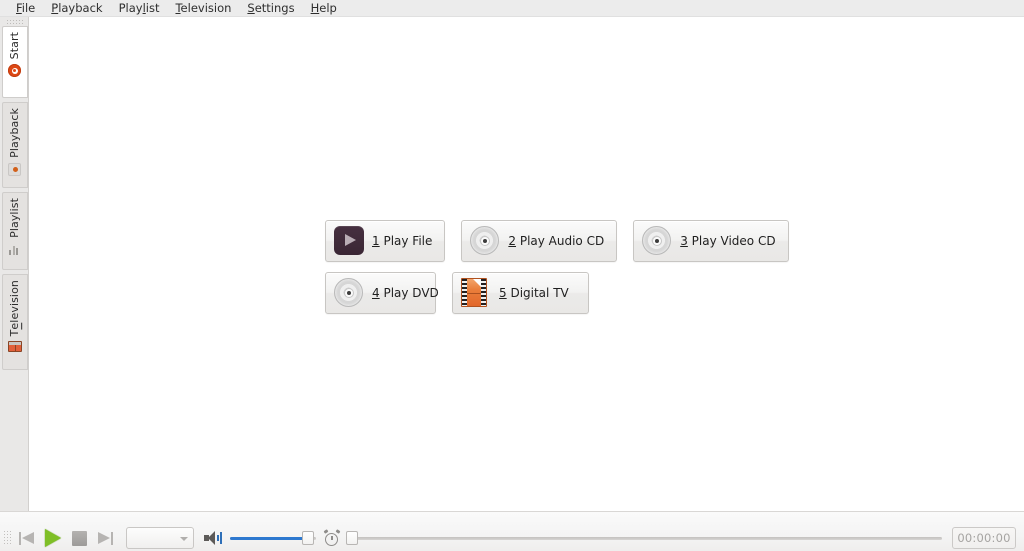 This screenshot has height=551, width=1024. I want to click on sidebar-item-playlist-label: Playlist, so click(14, 218).